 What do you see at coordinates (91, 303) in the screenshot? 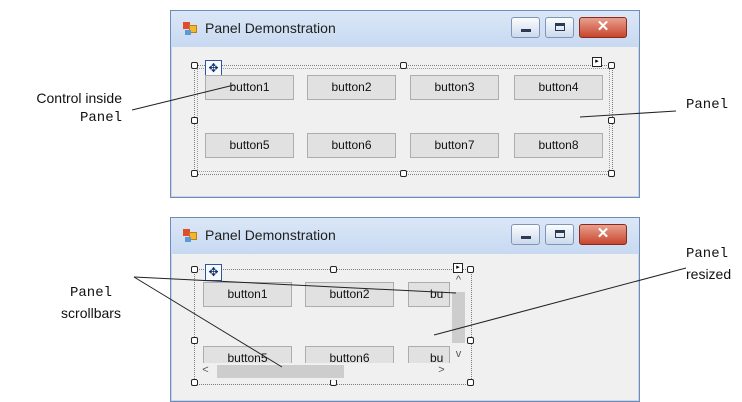
I see `annotation-panel-scrollbars: Panel scrollbars` at bounding box center [91, 303].